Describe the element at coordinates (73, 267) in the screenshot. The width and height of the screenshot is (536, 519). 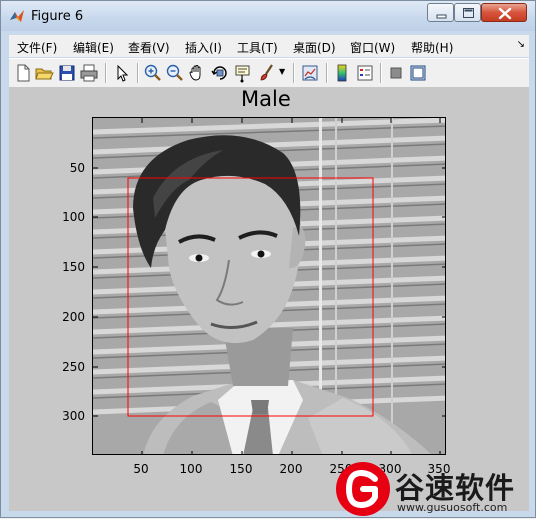
I see `y-tick-label: 150` at that location.